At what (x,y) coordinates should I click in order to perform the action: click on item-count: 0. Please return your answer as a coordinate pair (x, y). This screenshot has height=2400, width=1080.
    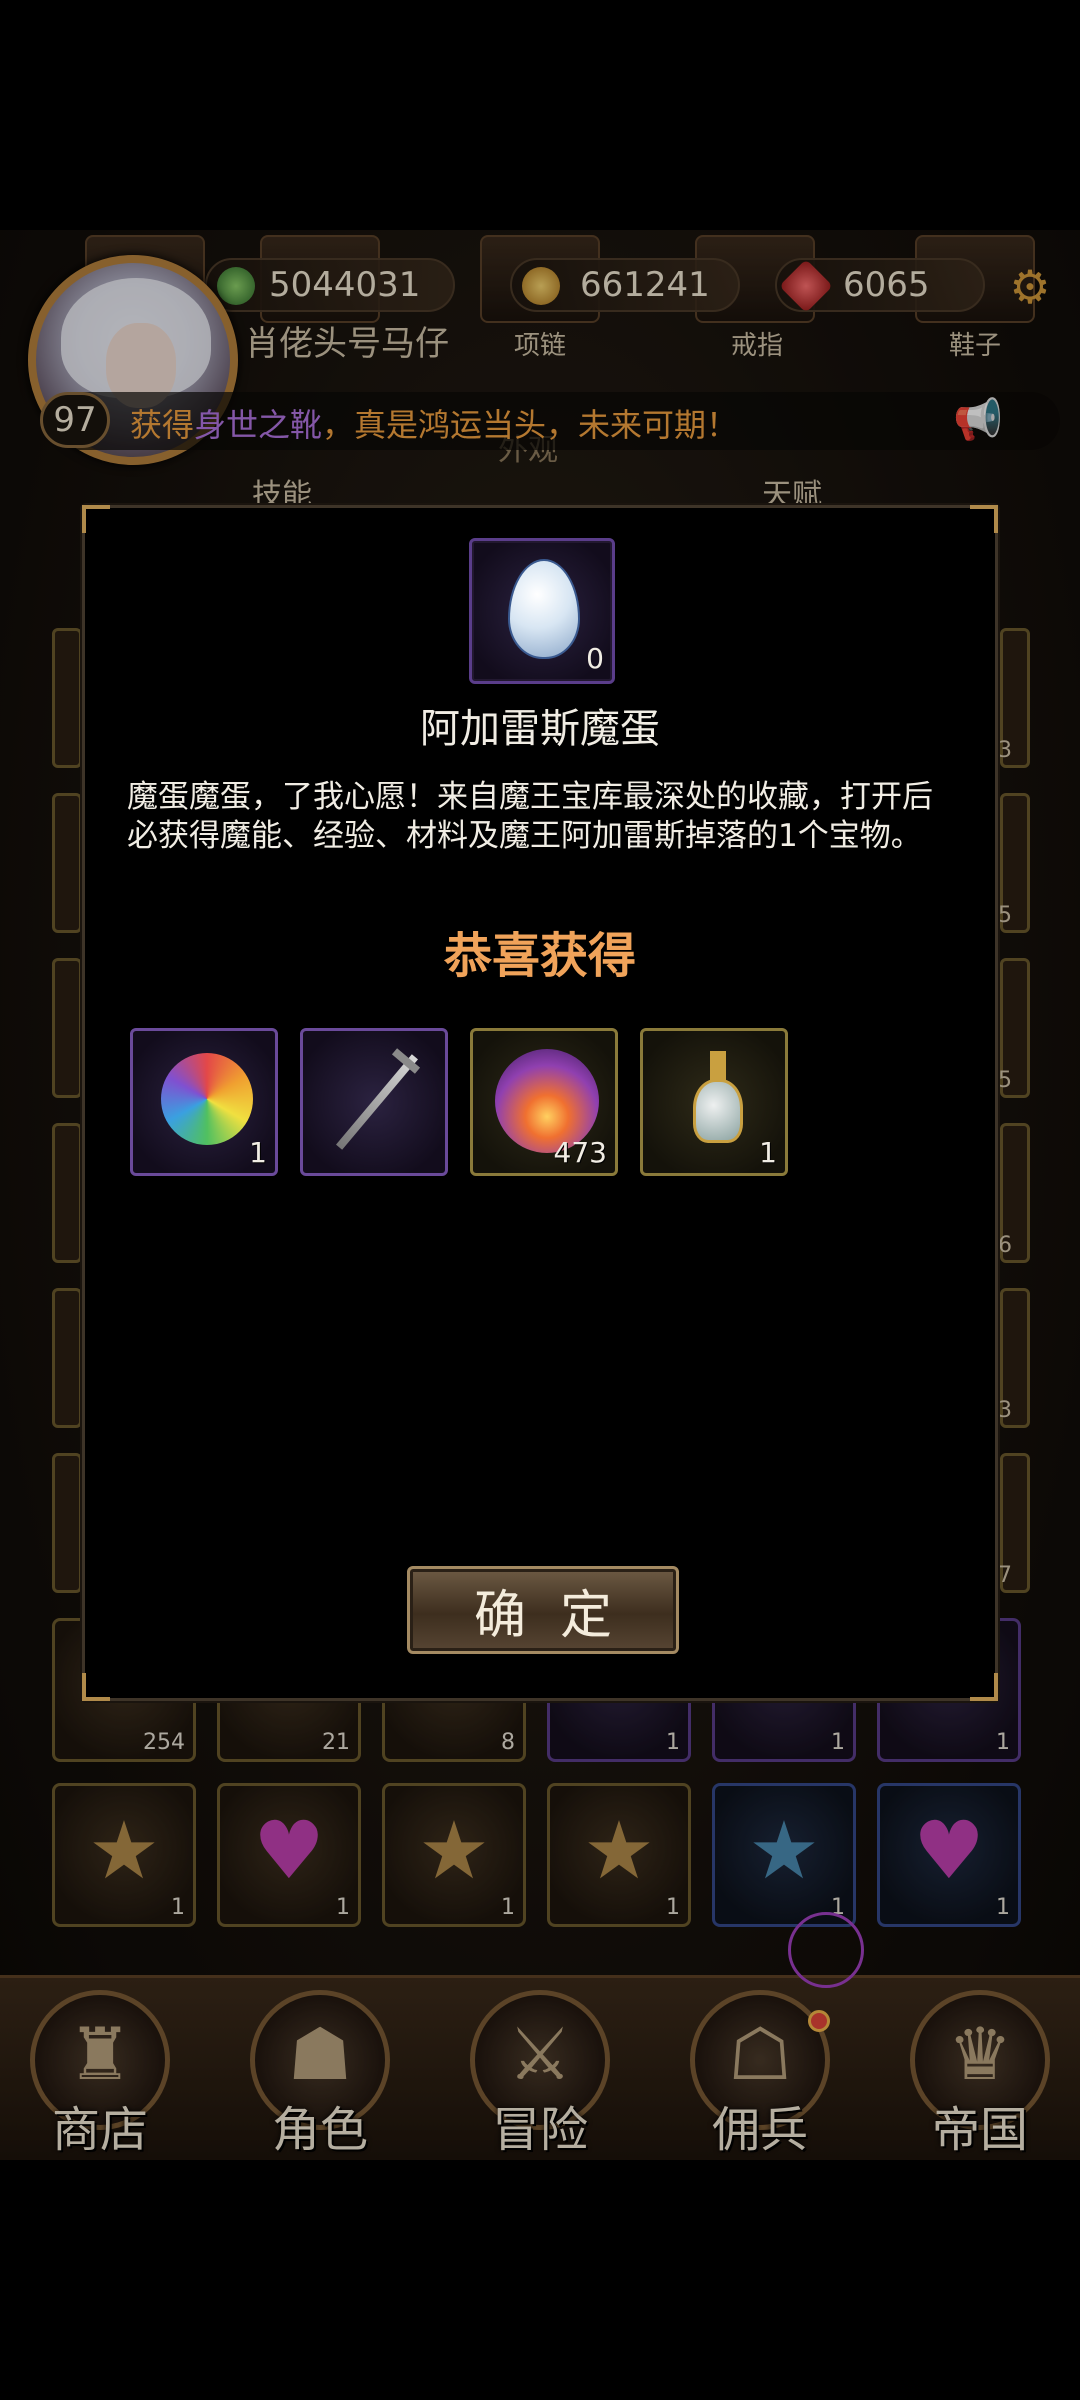
    Looking at the image, I should click on (595, 658).